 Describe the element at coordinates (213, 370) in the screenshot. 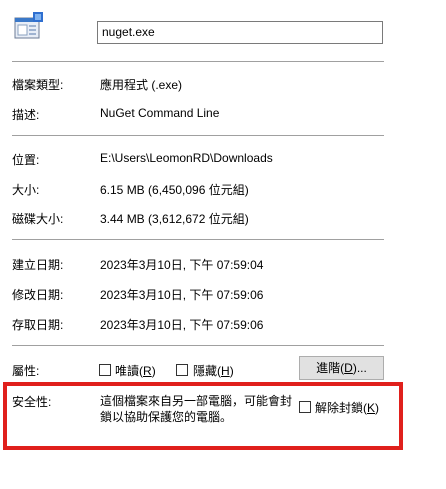

I see `hidden-checkbox-label: 隱藏(H)` at that location.